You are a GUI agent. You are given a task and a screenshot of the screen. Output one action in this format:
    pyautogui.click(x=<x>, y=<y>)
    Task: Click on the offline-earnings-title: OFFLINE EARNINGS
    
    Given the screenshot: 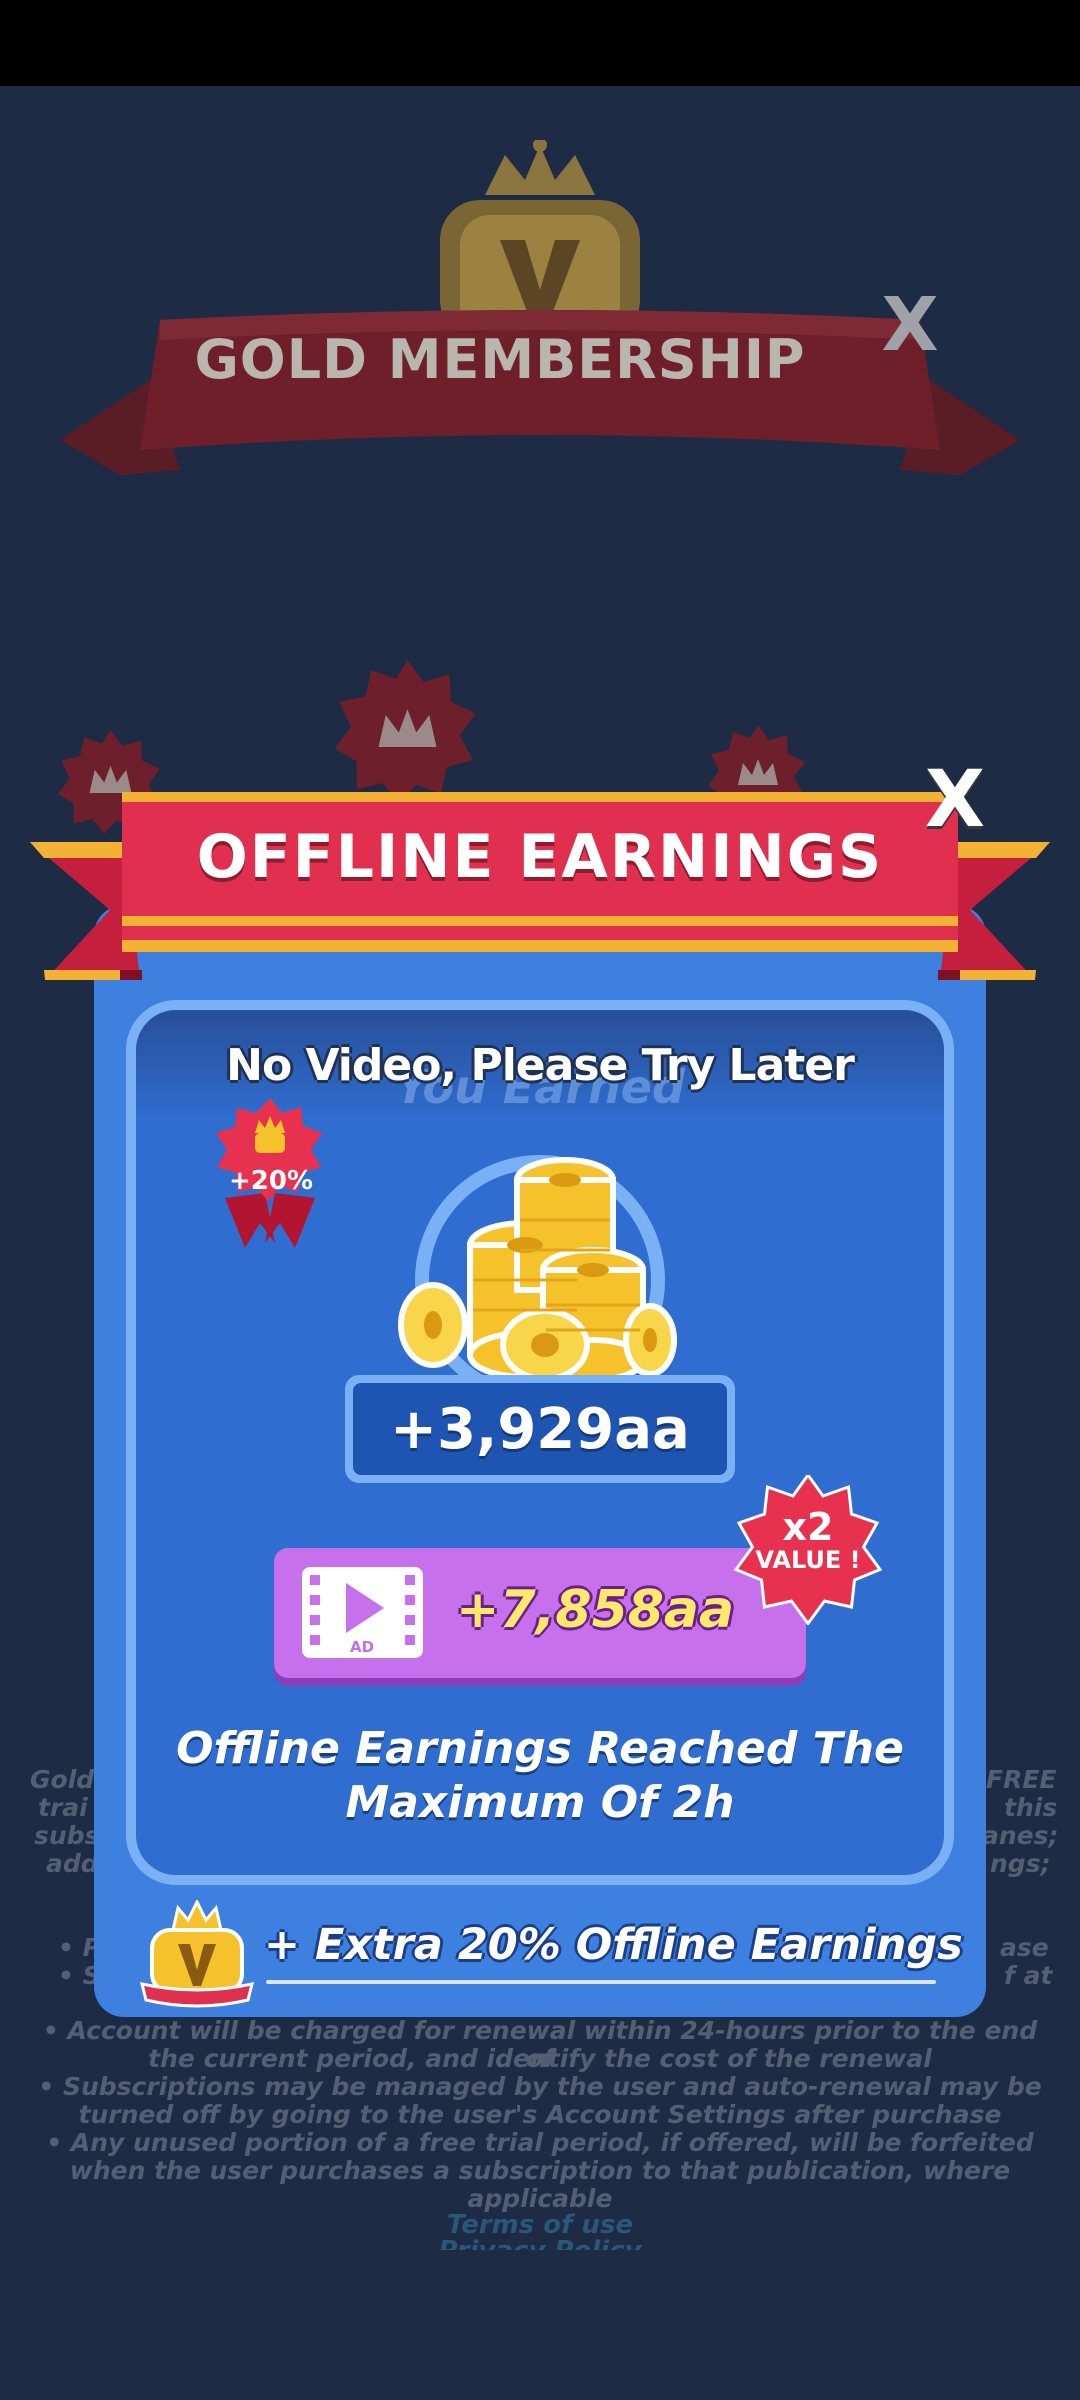 What is the action you would take?
    pyautogui.click(x=540, y=857)
    